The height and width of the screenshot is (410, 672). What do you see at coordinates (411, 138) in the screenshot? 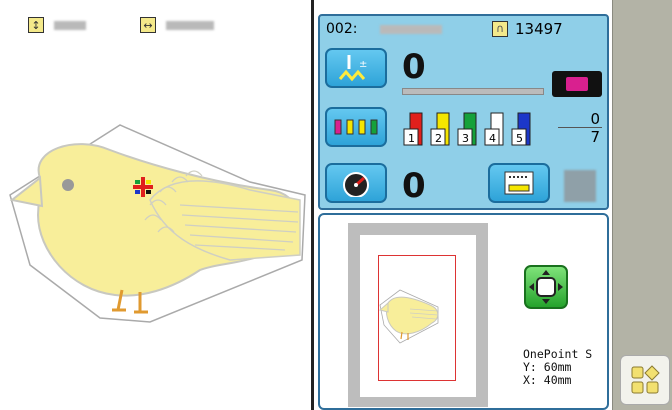
I see `svg-text: 1` at bounding box center [411, 138].